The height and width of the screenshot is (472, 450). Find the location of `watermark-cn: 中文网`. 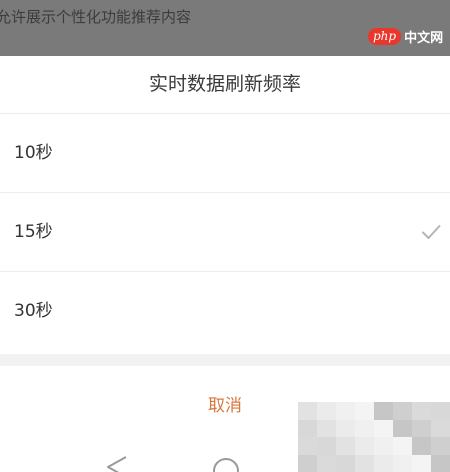

watermark-cn: 中文网 is located at coordinates (424, 38).